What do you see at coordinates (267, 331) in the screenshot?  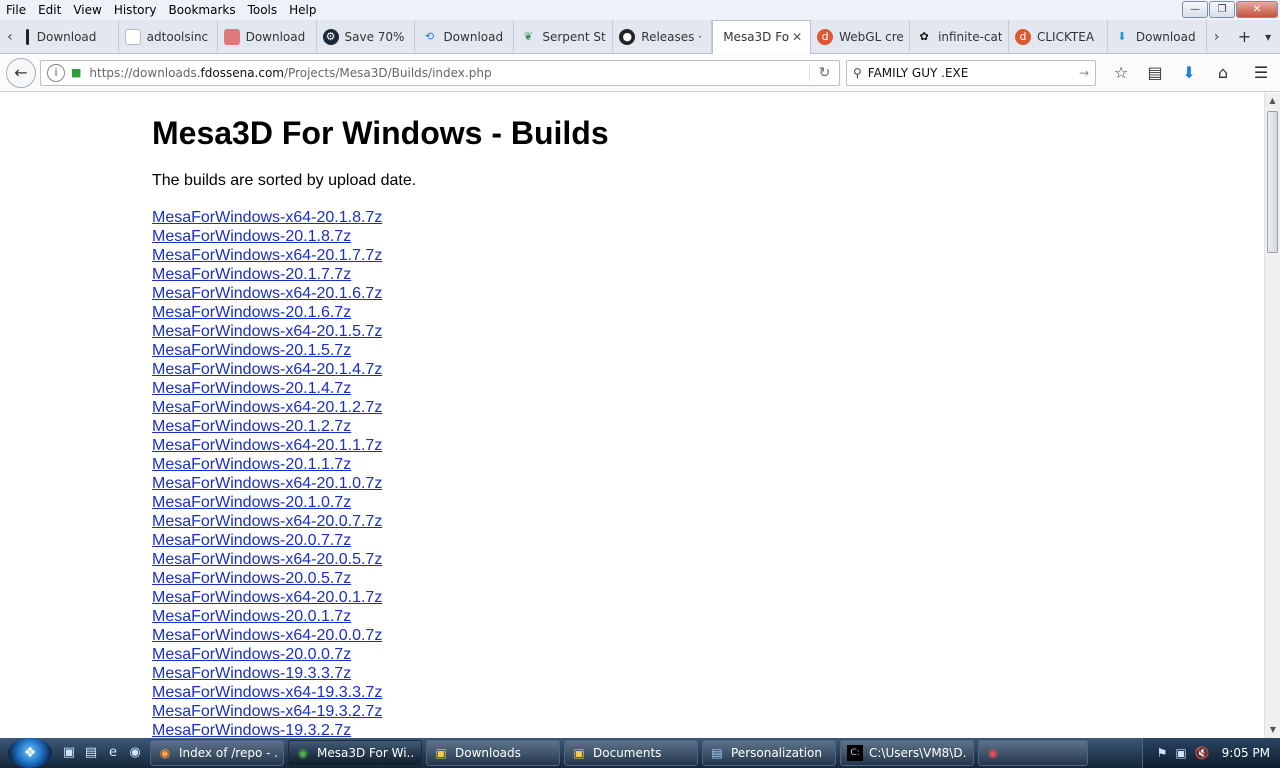 I see `build-download-link: MesaForWindows-x64-20.1.5.7z` at bounding box center [267, 331].